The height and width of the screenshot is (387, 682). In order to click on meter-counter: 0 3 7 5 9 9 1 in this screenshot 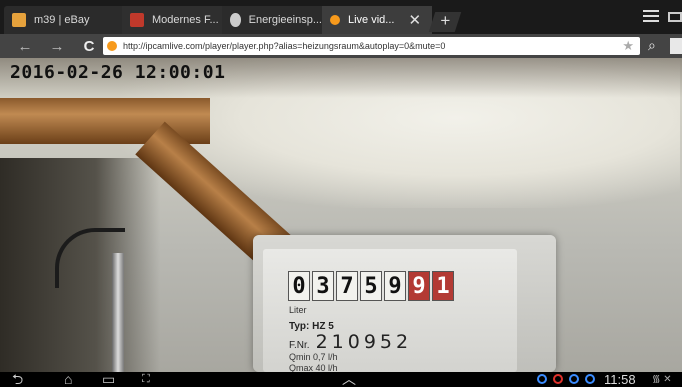, I will do `click(372, 286)`.